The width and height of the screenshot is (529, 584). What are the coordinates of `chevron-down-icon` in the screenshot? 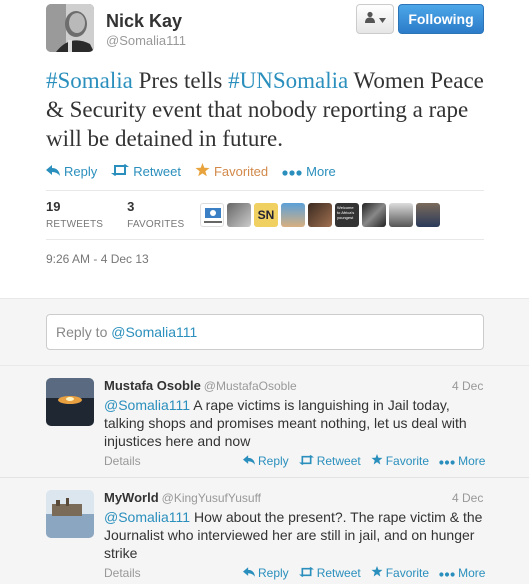 It's located at (382, 19).